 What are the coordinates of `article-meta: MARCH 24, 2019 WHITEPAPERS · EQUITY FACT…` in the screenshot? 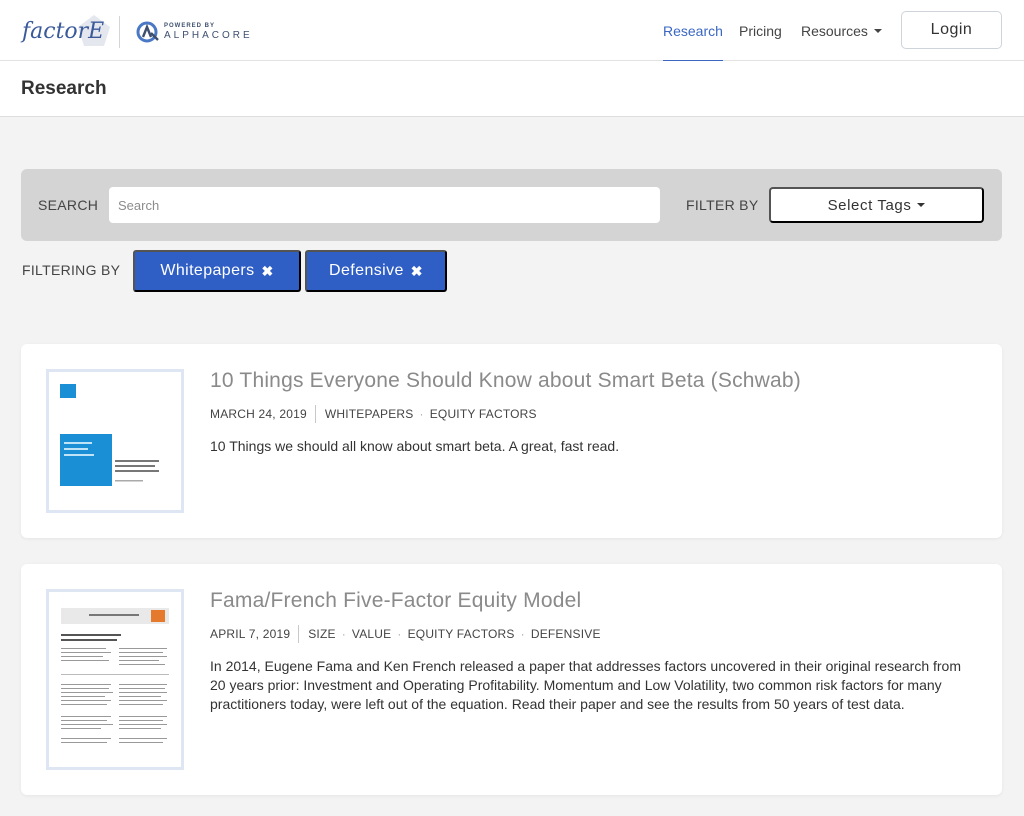 It's located at (373, 414).